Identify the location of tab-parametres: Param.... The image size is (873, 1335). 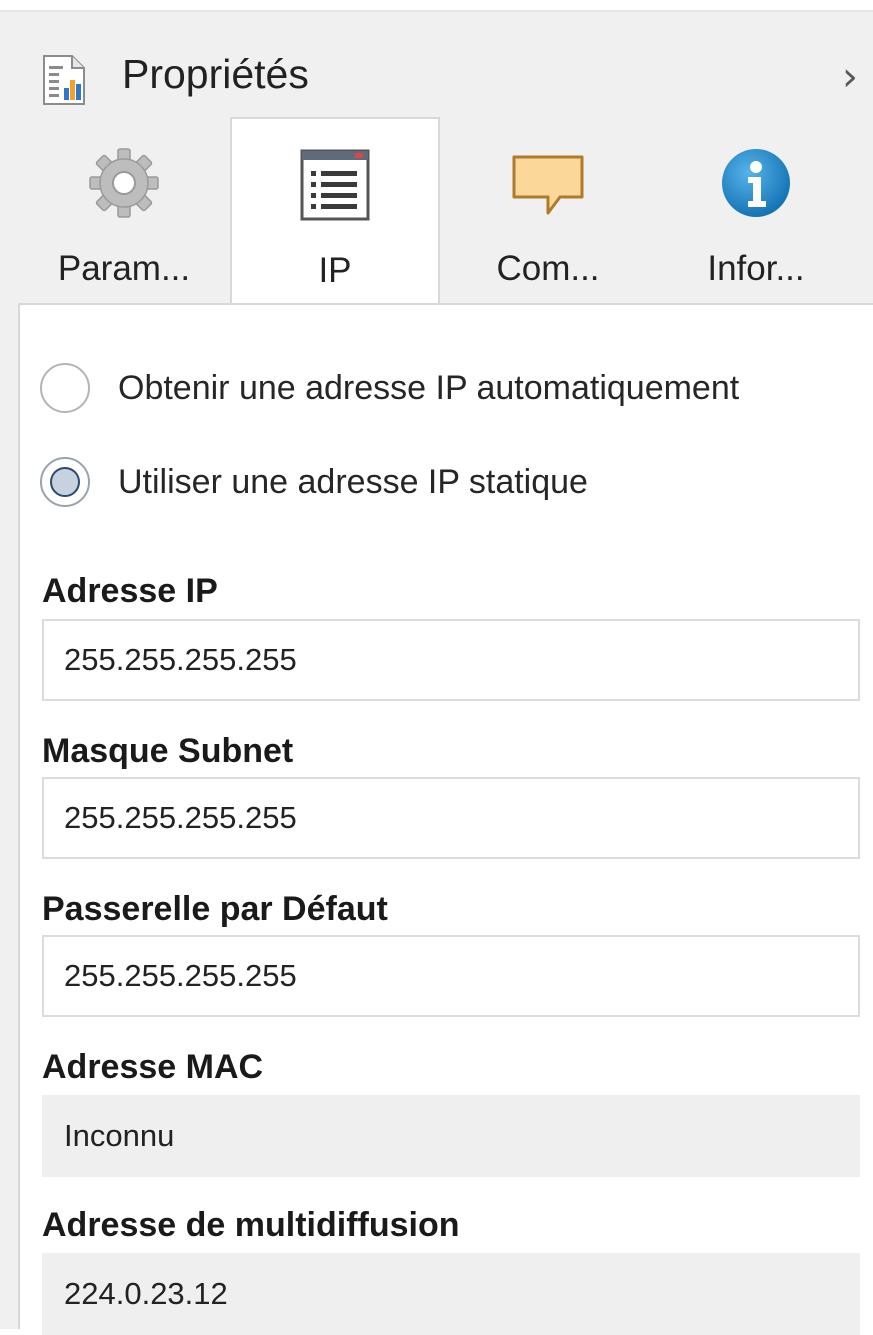
(124, 211).